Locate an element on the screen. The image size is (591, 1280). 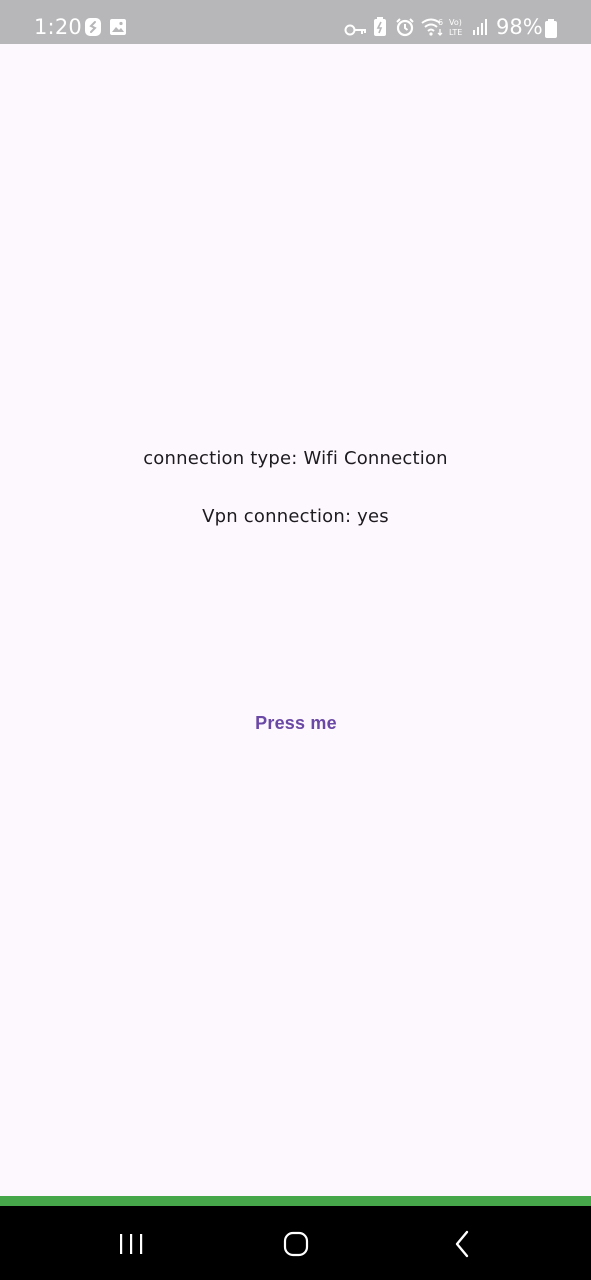
battery-icon is located at coordinates (551, 28).